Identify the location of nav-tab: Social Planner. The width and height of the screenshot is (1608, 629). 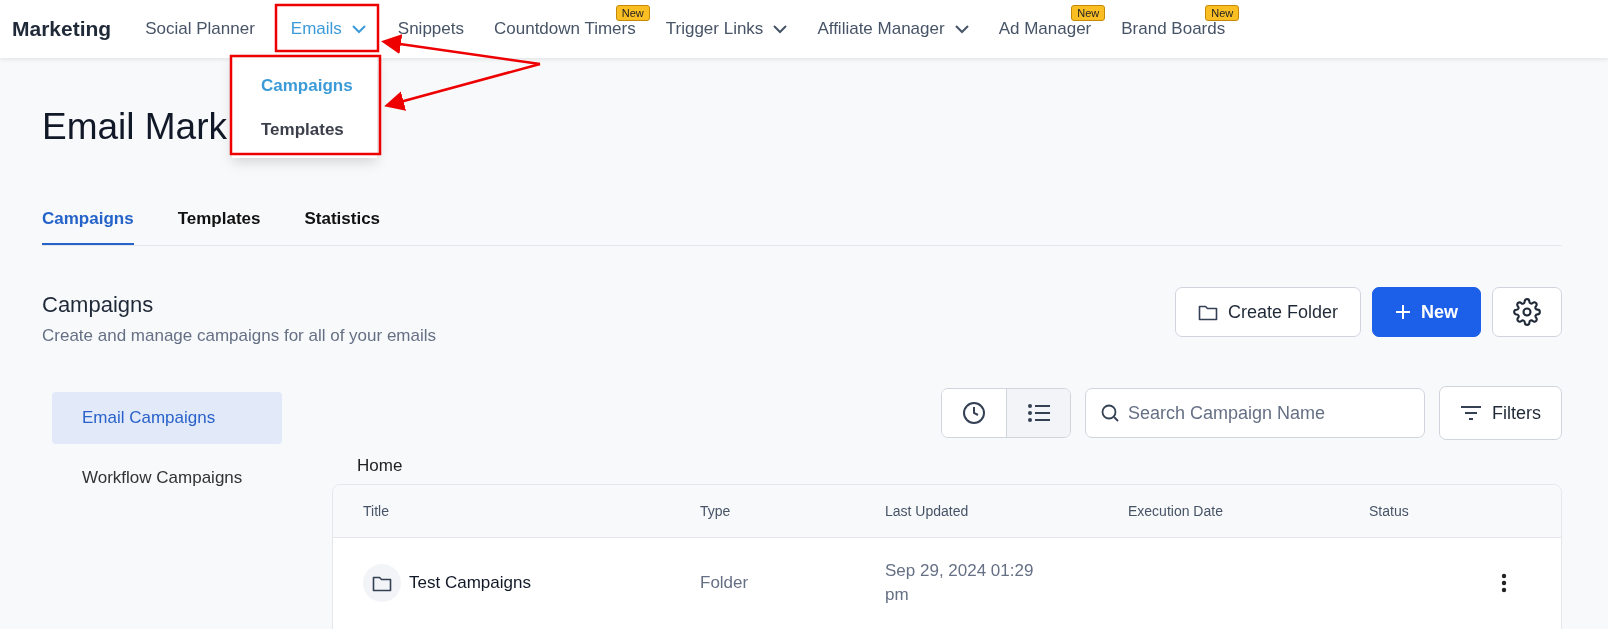
(200, 29).